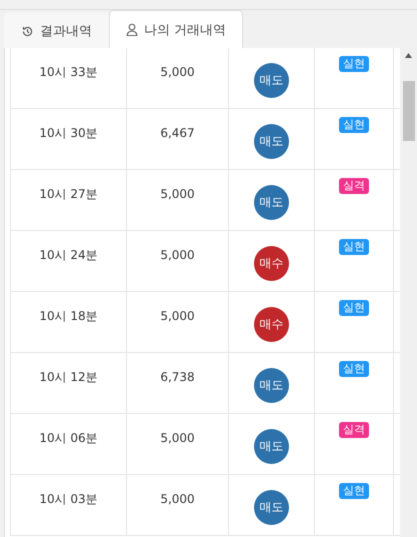 The image size is (417, 537). What do you see at coordinates (68, 133) in the screenshot?
I see `trade-time: 10시 30분` at bounding box center [68, 133].